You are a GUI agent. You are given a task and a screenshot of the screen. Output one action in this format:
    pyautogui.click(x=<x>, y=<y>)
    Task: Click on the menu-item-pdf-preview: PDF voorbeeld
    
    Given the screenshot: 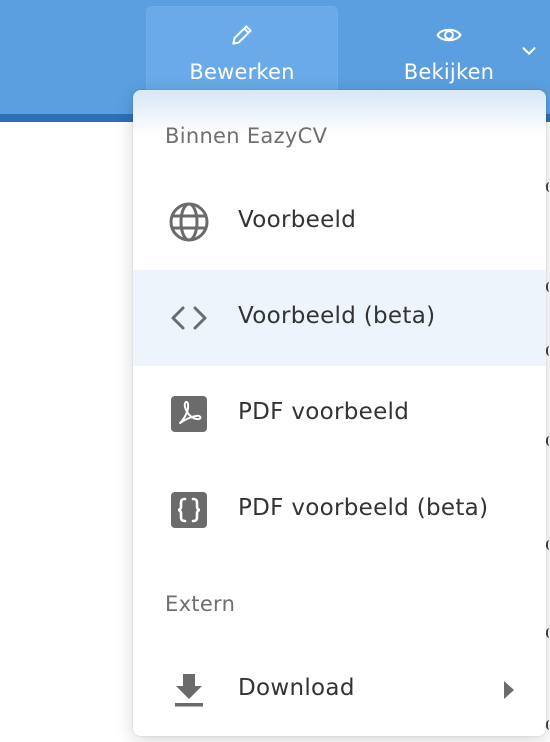 What is the action you would take?
    pyautogui.click(x=339, y=414)
    